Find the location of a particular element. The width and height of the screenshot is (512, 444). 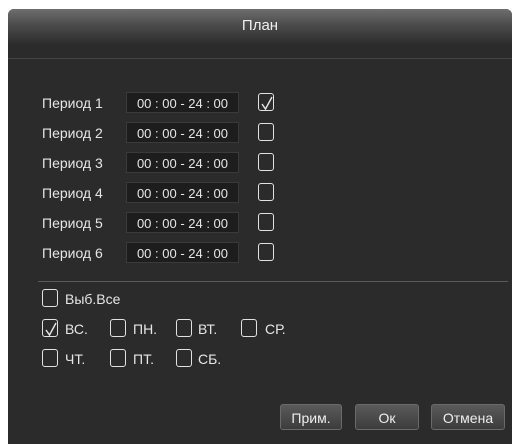

period-label: Период 4 is located at coordinates (72, 193).